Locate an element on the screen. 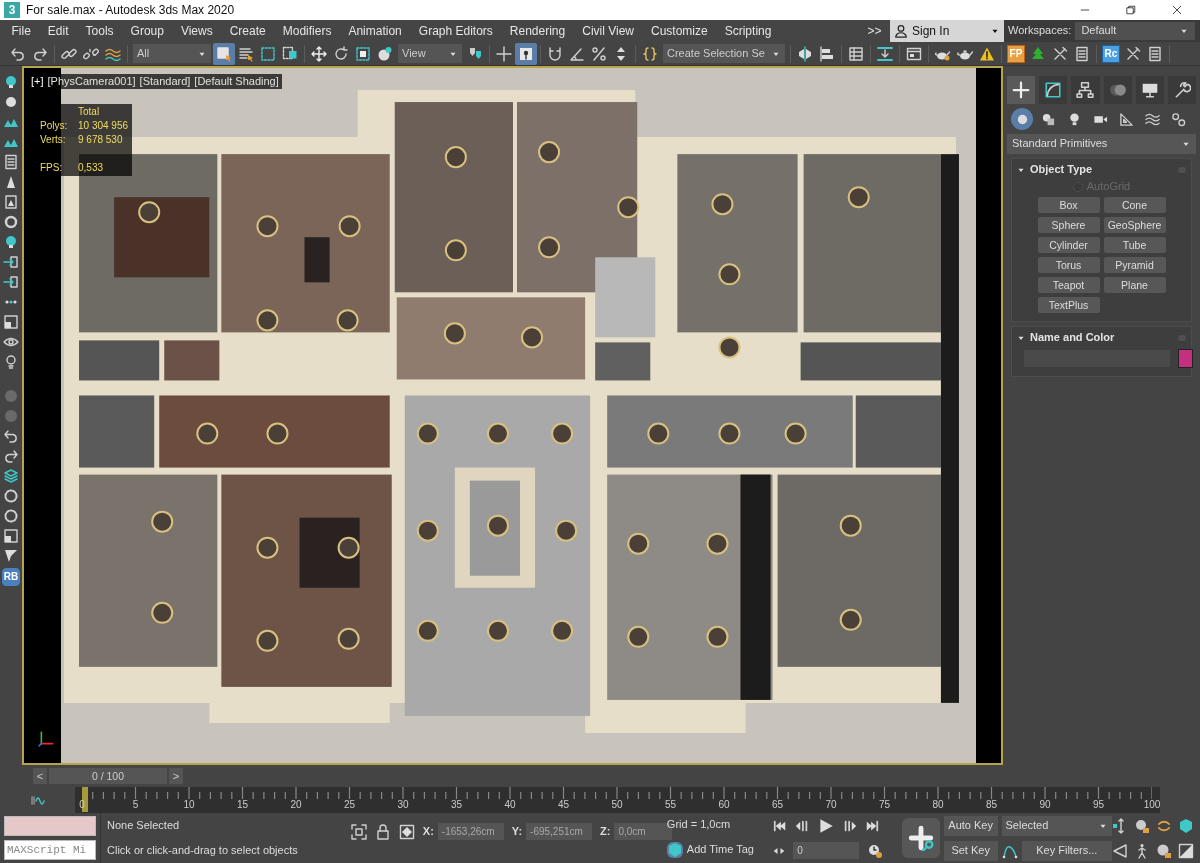  window-title: For sale.max - Autodesk 3ds Max 2020 is located at coordinates (131, 10).